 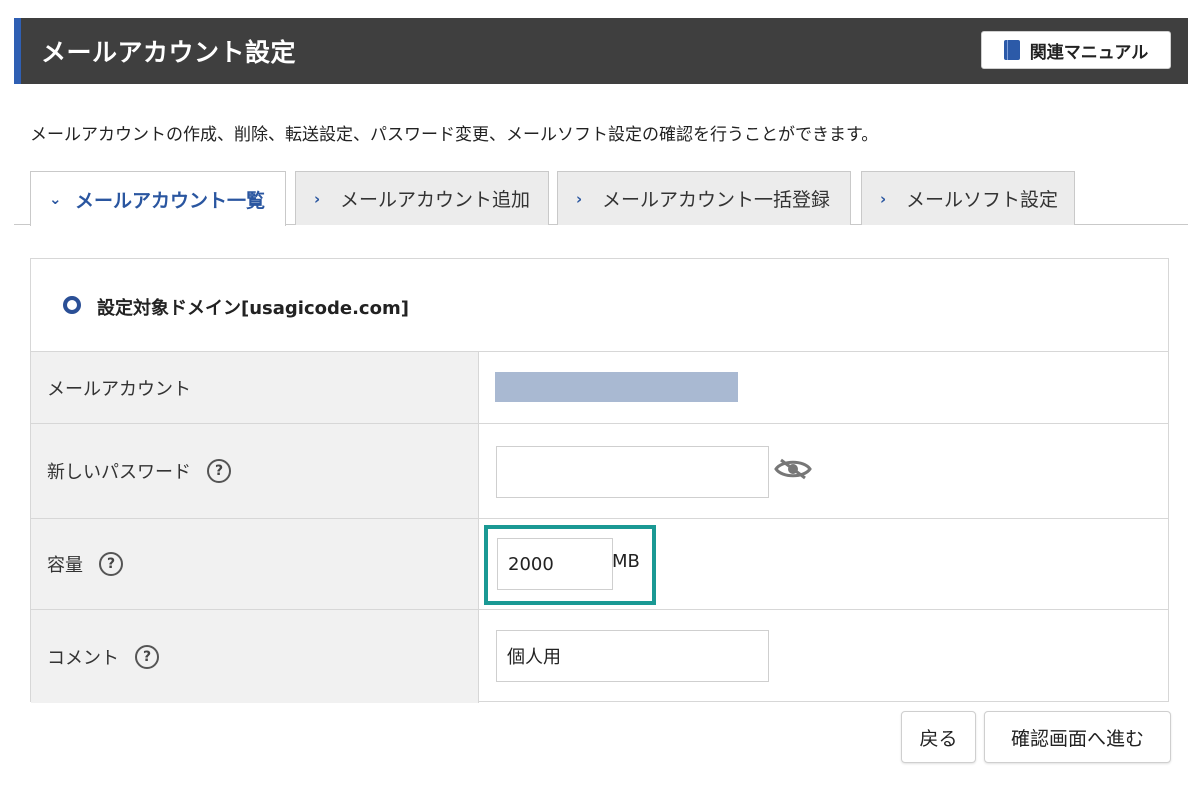 What do you see at coordinates (255, 564) in the screenshot?
I see `capacity-label: 容量 ?` at bounding box center [255, 564].